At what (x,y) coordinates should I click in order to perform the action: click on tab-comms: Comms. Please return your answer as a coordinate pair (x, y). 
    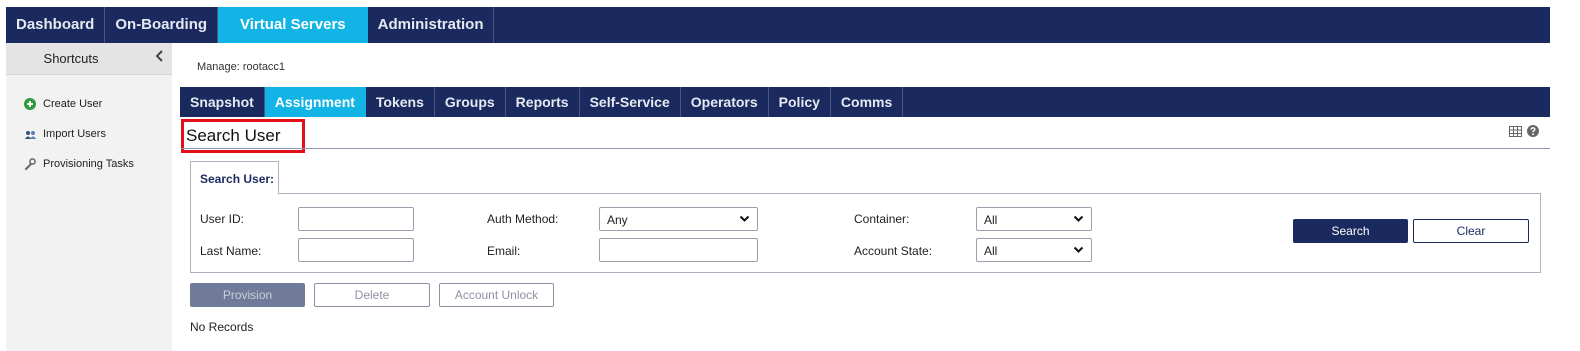
    Looking at the image, I should click on (867, 102).